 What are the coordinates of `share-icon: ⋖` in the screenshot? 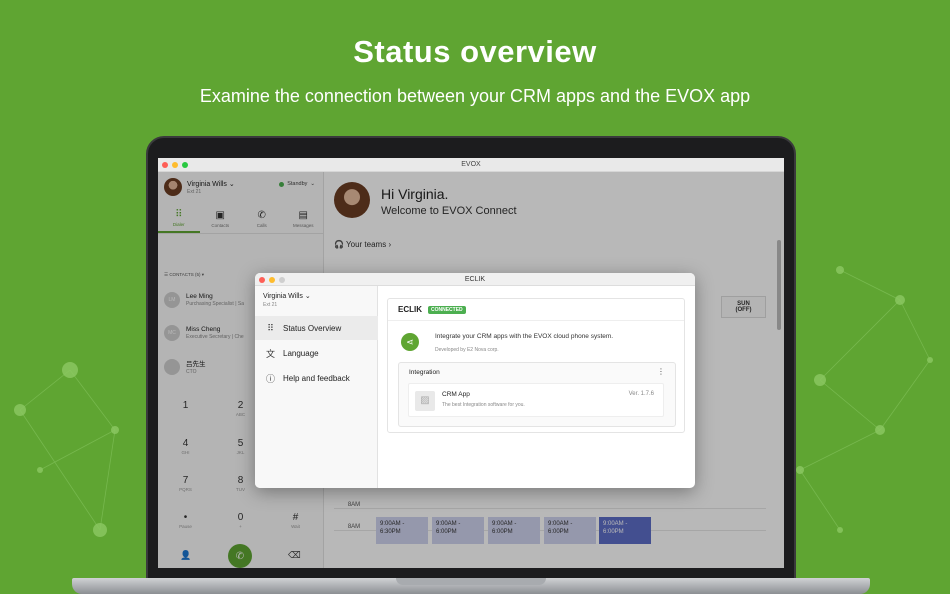 It's located at (410, 342).